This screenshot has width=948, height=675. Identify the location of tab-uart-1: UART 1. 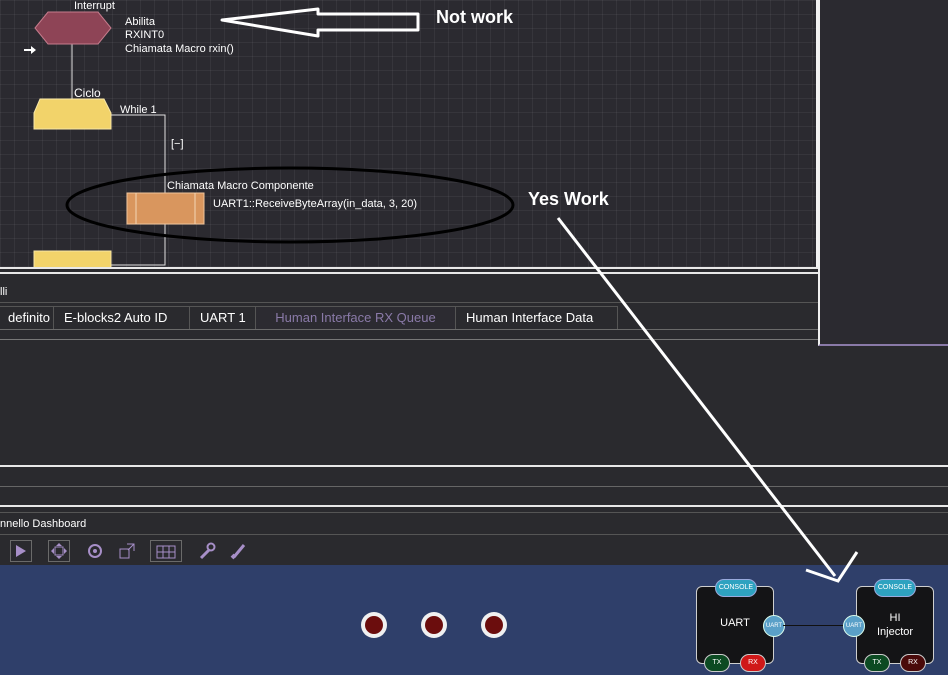
(223, 318).